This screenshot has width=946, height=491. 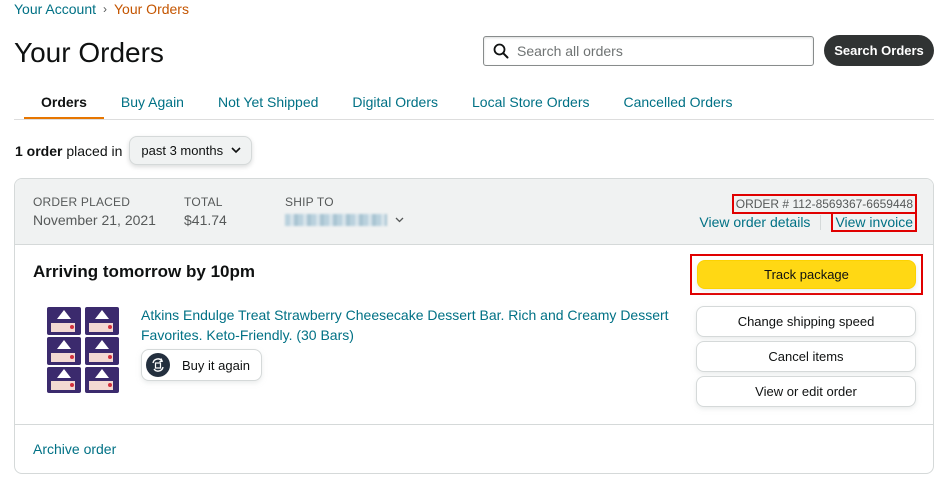 What do you see at coordinates (83, 350) in the screenshot?
I see `product-thumbnail` at bounding box center [83, 350].